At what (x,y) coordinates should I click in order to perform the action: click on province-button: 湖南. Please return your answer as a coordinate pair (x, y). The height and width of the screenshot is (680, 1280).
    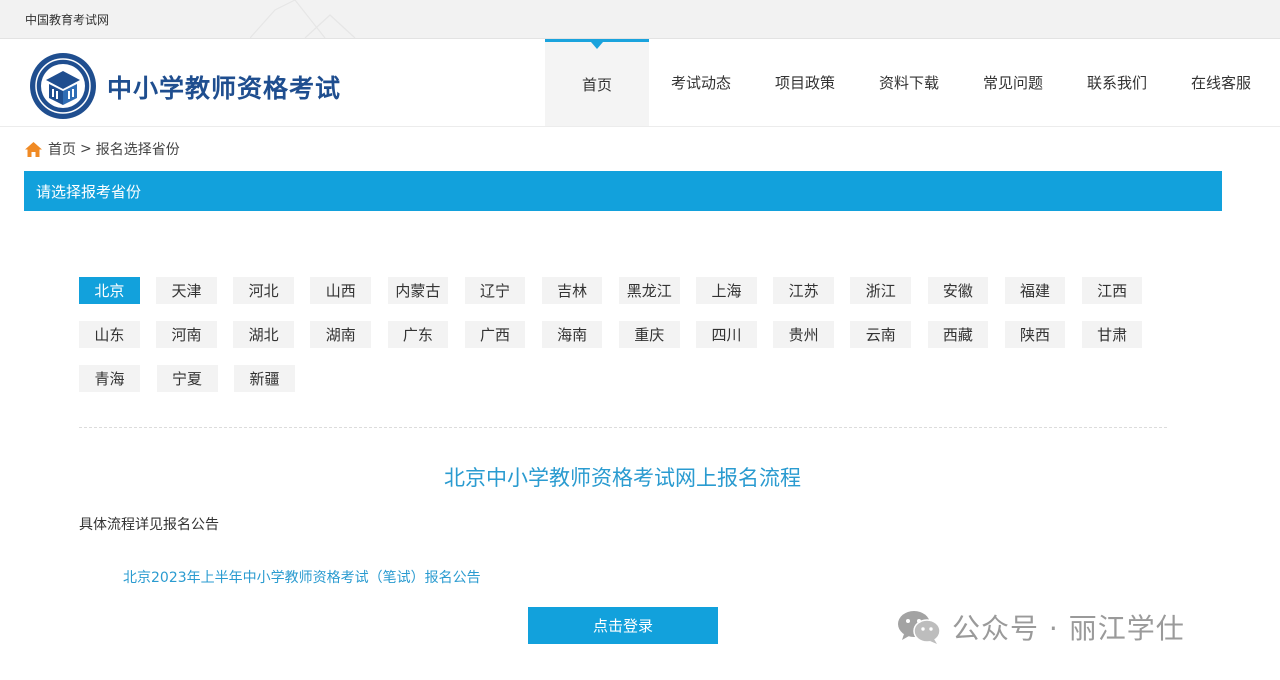
    Looking at the image, I should click on (341, 334).